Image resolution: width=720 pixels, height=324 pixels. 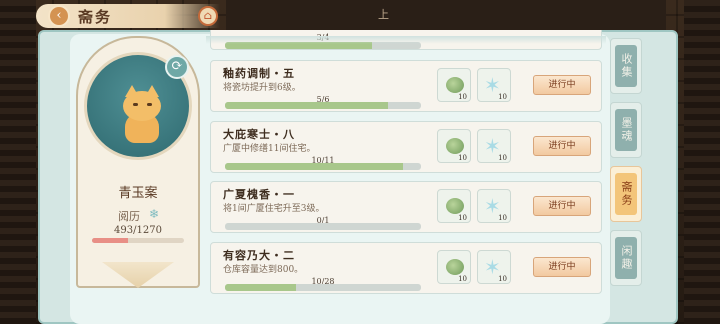 What do you see at coordinates (406, 86) in the screenshot?
I see `task-row: 釉药调制・五 将瓷坊提升到6级。 5/6 10 ✶ 10 进行中` at bounding box center [406, 86].